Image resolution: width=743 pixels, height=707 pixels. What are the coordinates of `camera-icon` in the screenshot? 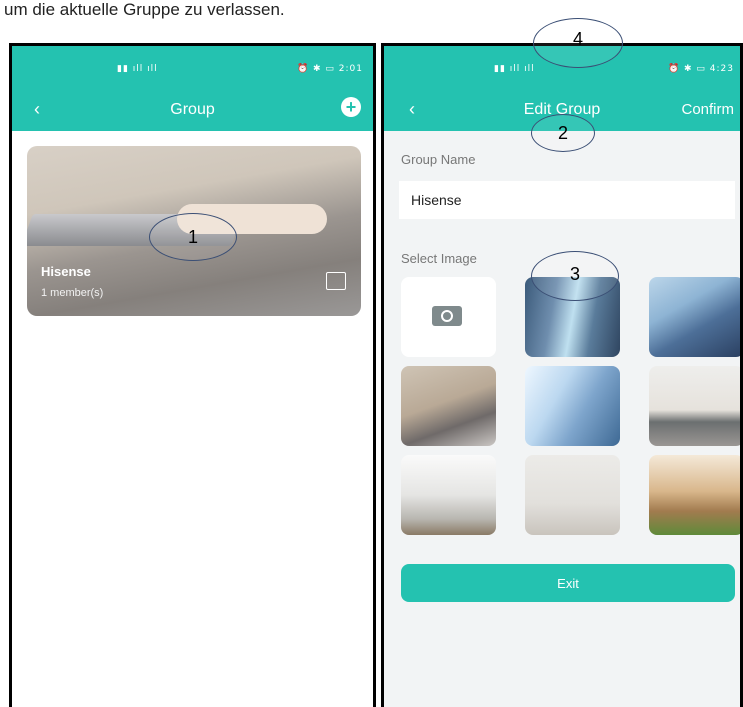 It's located at (447, 316).